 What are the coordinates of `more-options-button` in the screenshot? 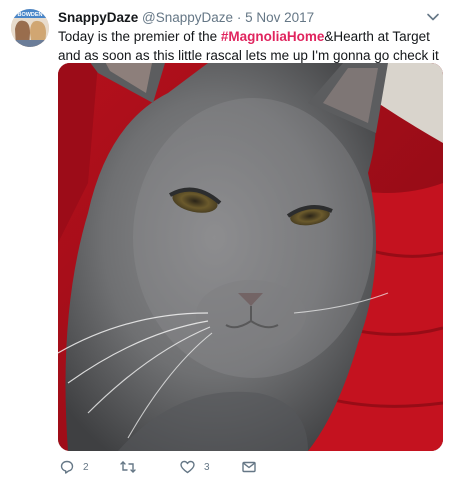 It's located at (433, 17).